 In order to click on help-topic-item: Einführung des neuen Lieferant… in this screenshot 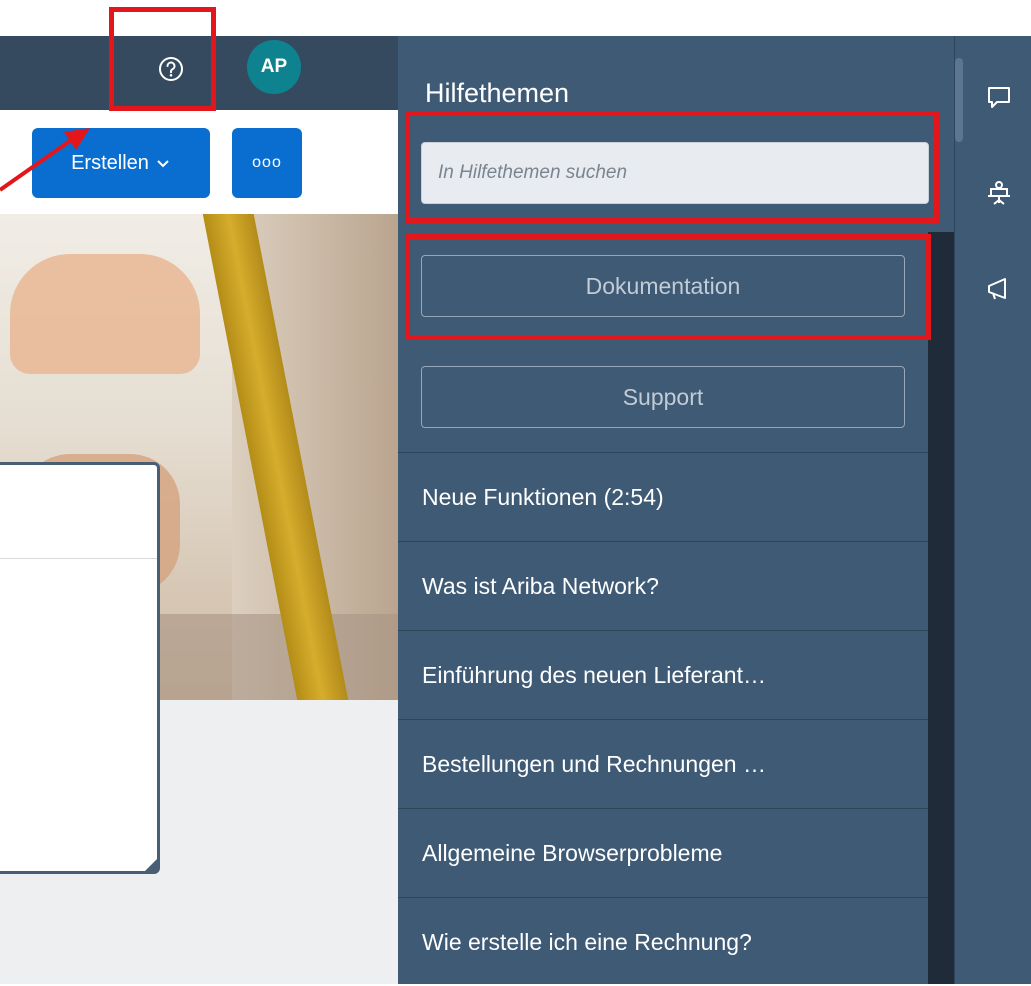, I will do `click(663, 674)`.